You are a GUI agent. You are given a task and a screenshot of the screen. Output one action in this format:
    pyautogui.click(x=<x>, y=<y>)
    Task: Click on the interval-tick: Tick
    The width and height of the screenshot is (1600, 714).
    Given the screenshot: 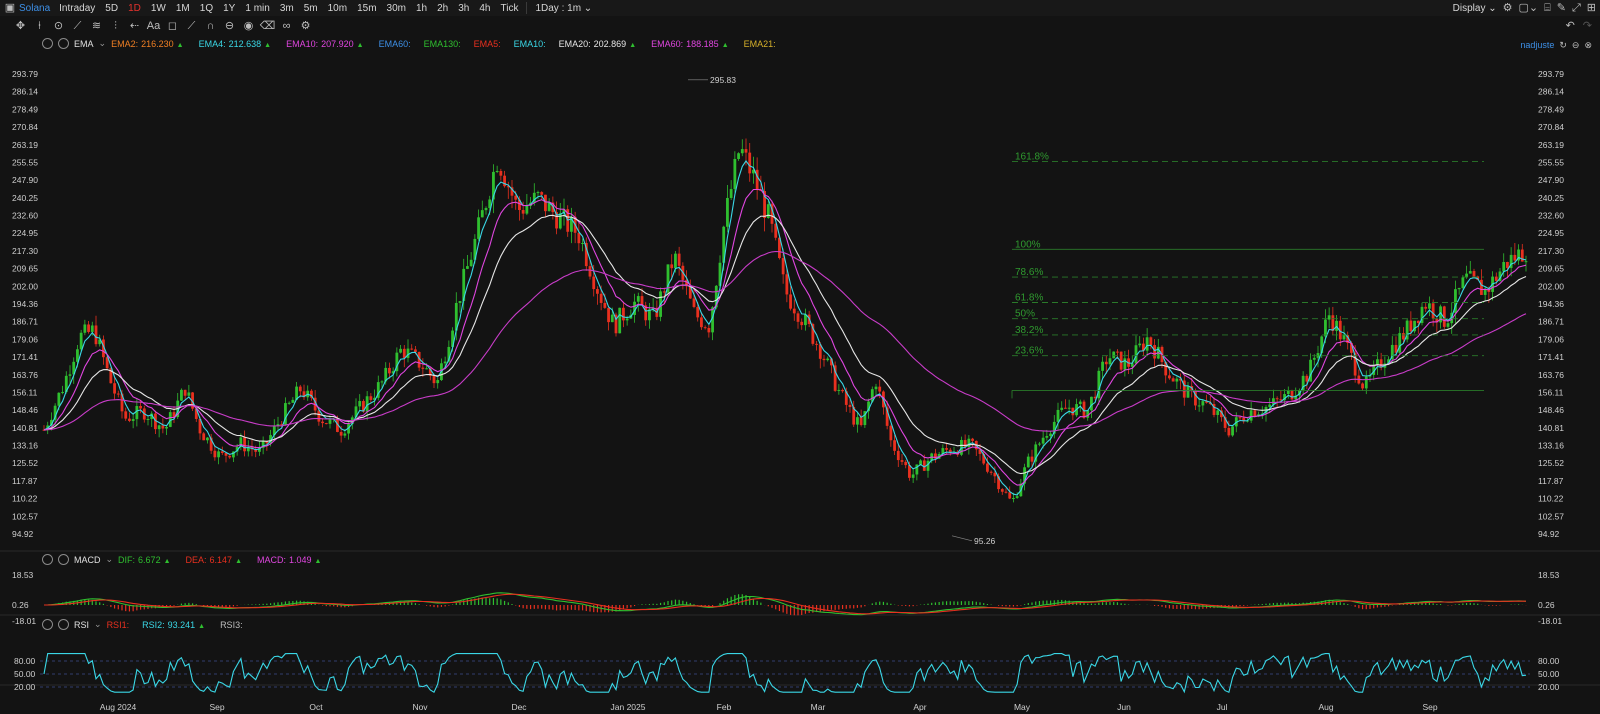 What is the action you would take?
    pyautogui.click(x=509, y=8)
    